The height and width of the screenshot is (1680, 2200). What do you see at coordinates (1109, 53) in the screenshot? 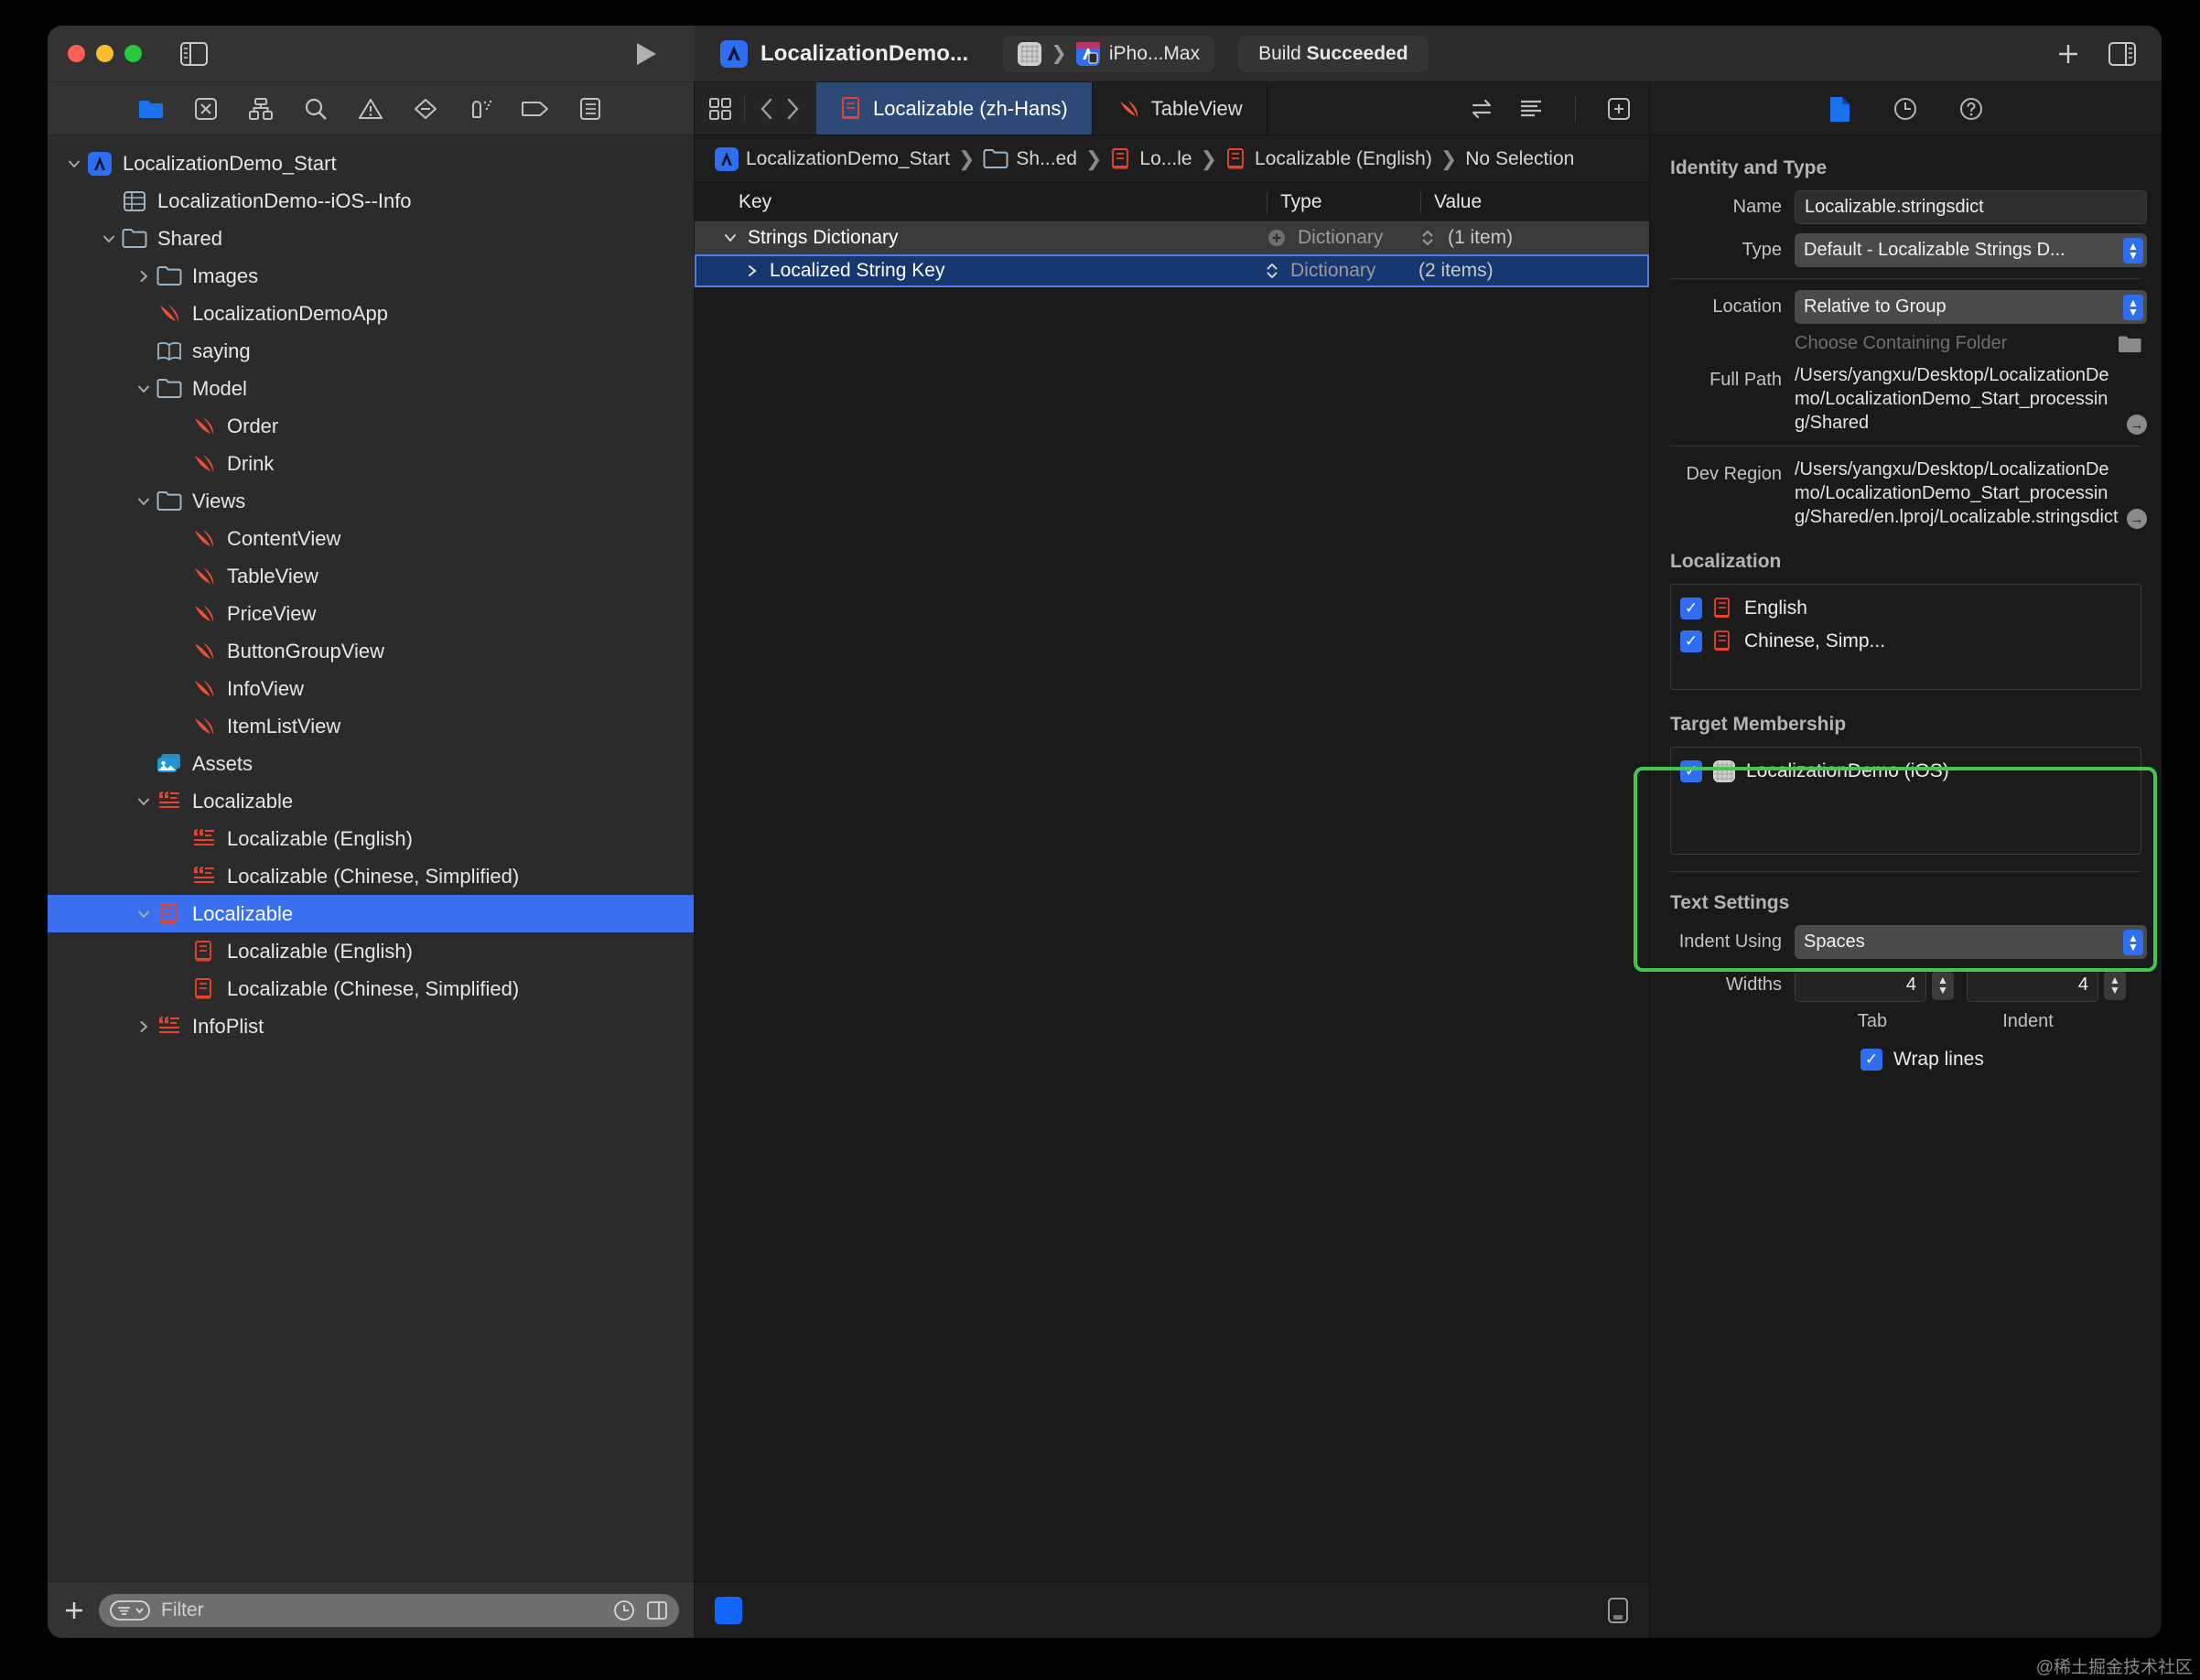
I see `scheme-selector: ❯ iPho...Max` at bounding box center [1109, 53].